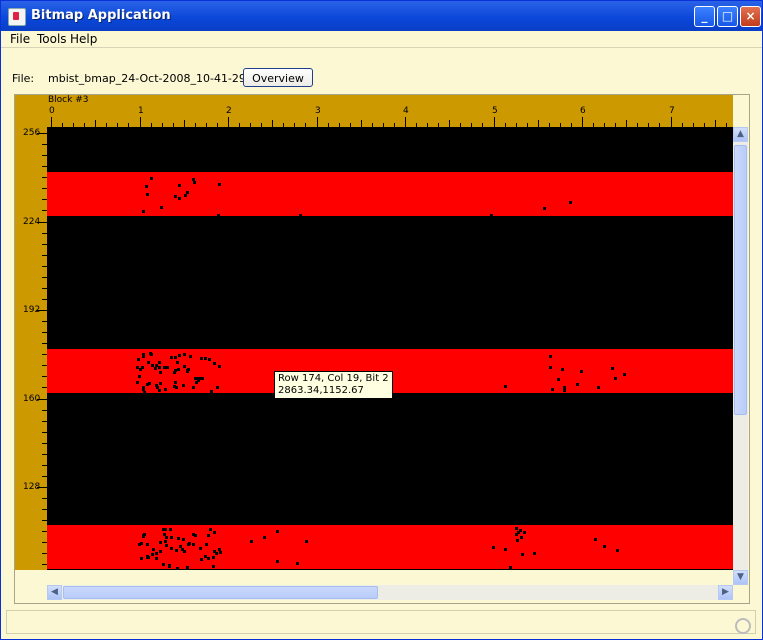  Describe the element at coordinates (32, 310) in the screenshot. I see `row-label: 192` at that location.